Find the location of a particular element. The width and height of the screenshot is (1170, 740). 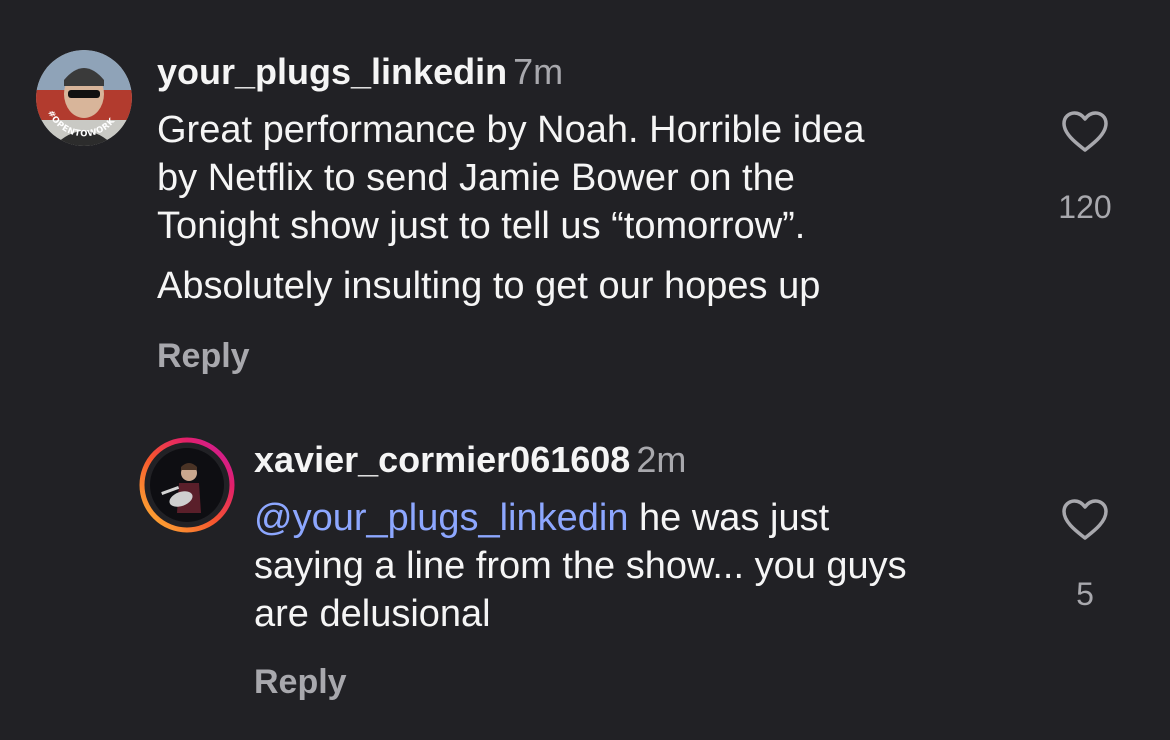

story-ring-avatar-image is located at coordinates (187, 485).